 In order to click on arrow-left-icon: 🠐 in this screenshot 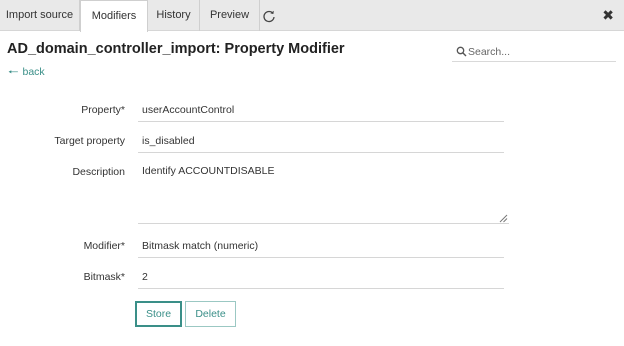, I will do `click(13, 72)`.